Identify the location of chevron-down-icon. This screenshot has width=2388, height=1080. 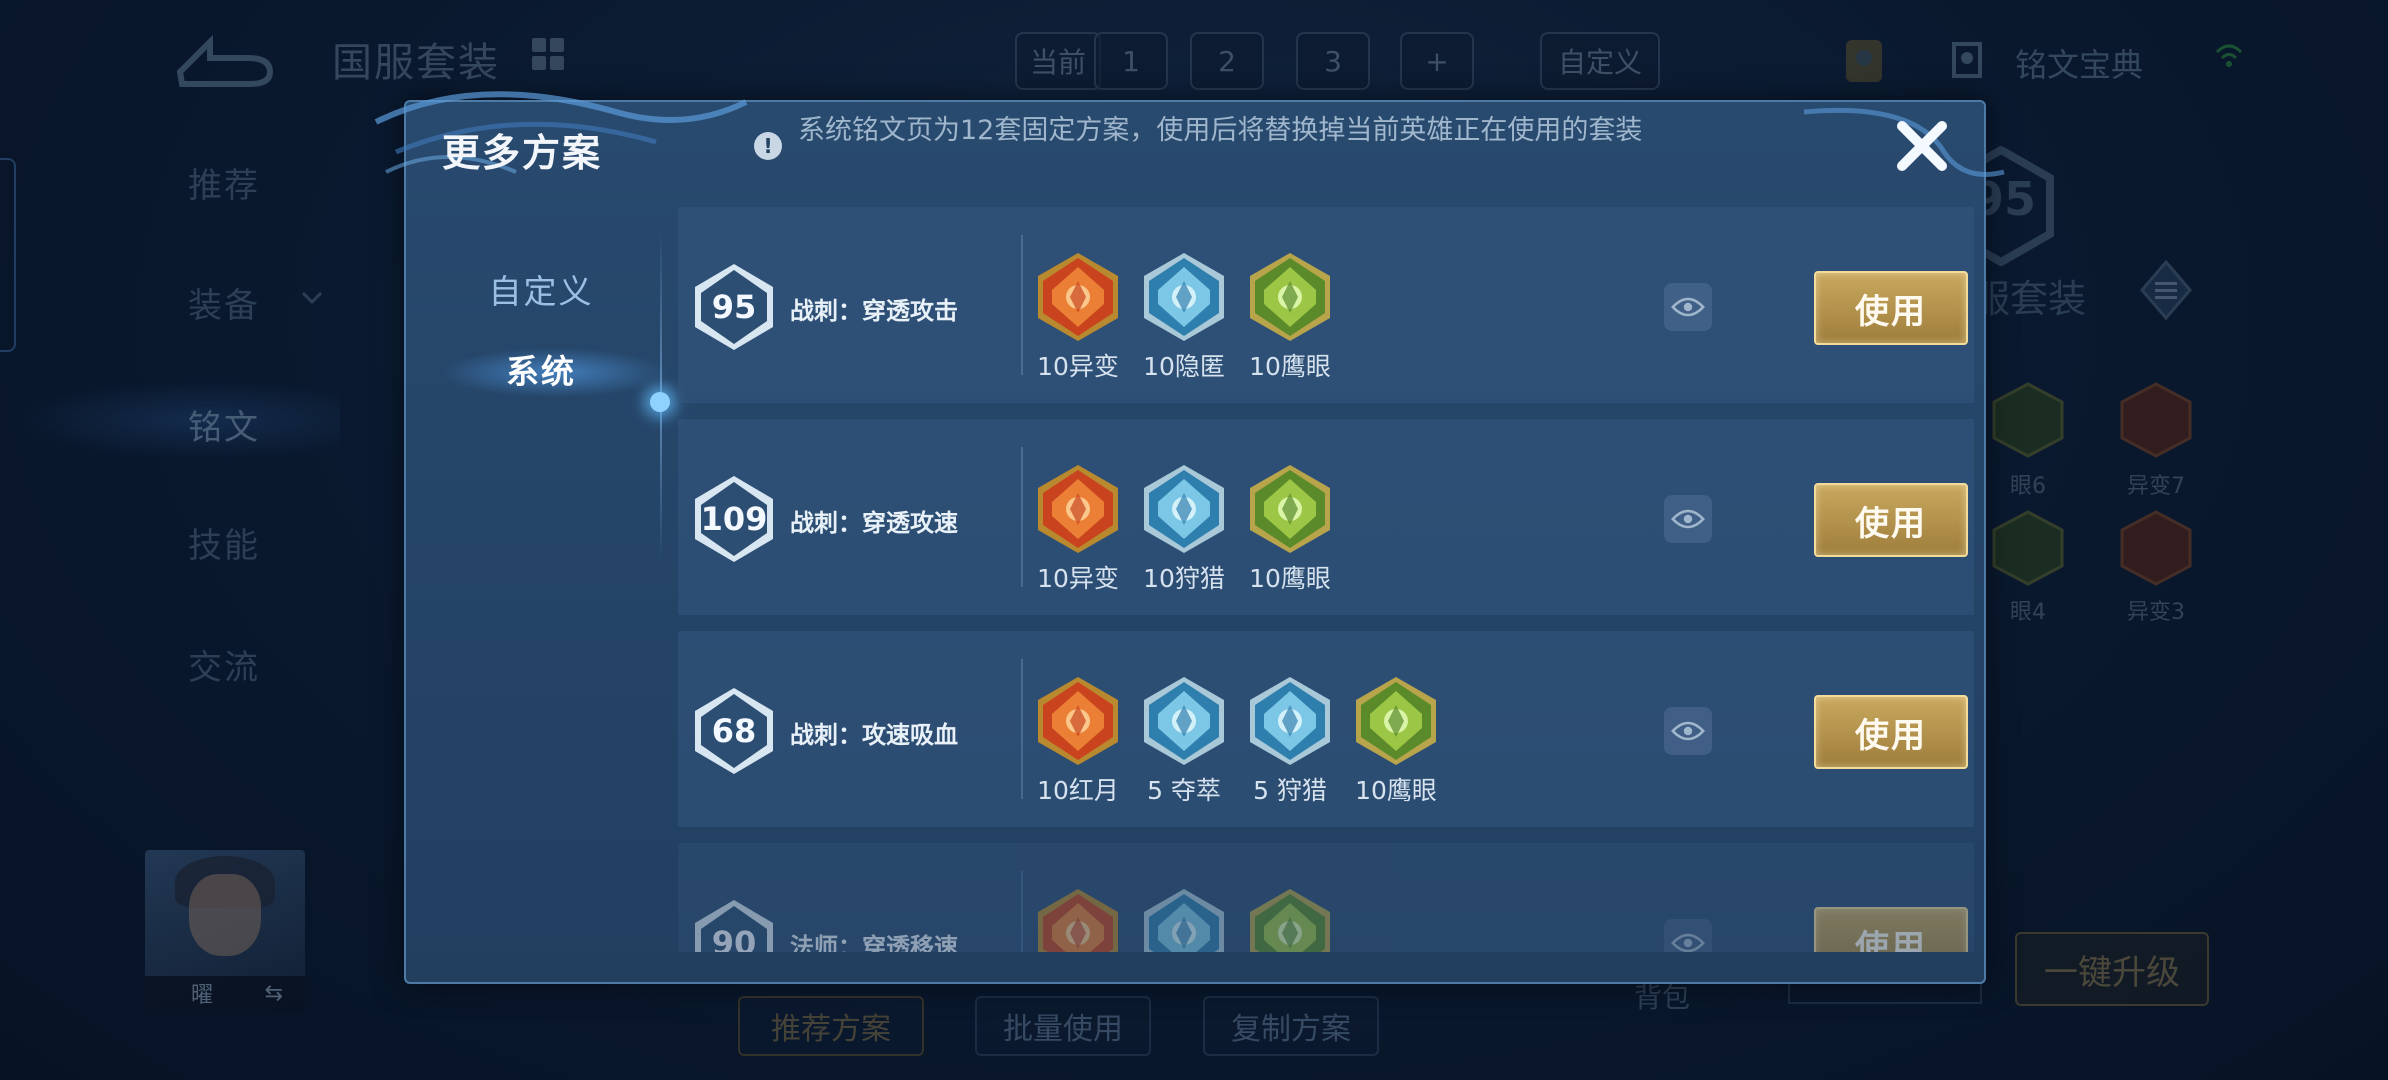
(312, 298).